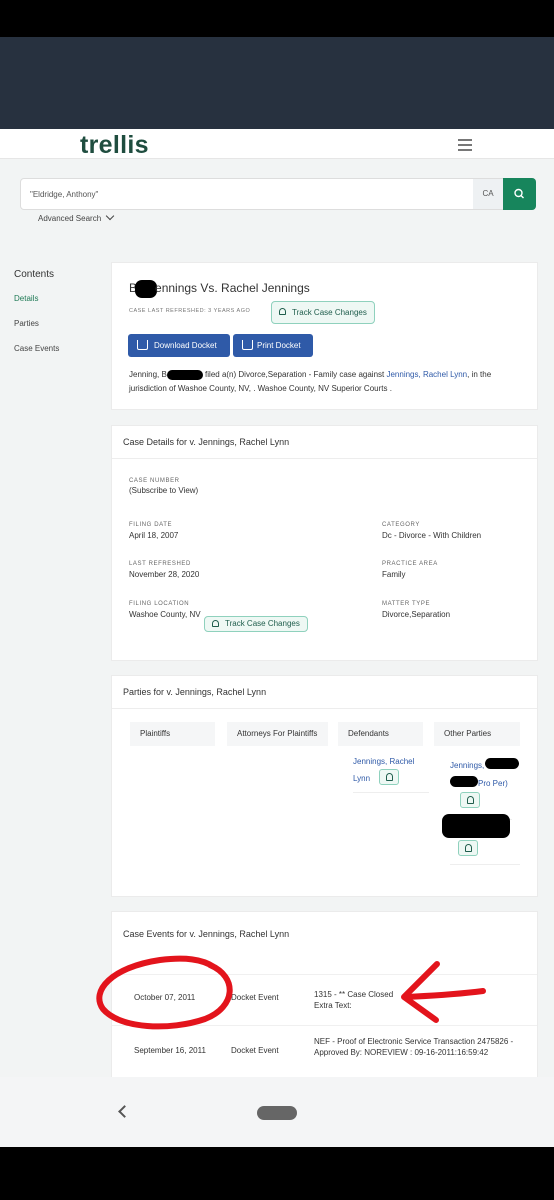 Image resolution: width=554 pixels, height=1200 pixels. I want to click on annotation-arrowhead, so click(420, 992).